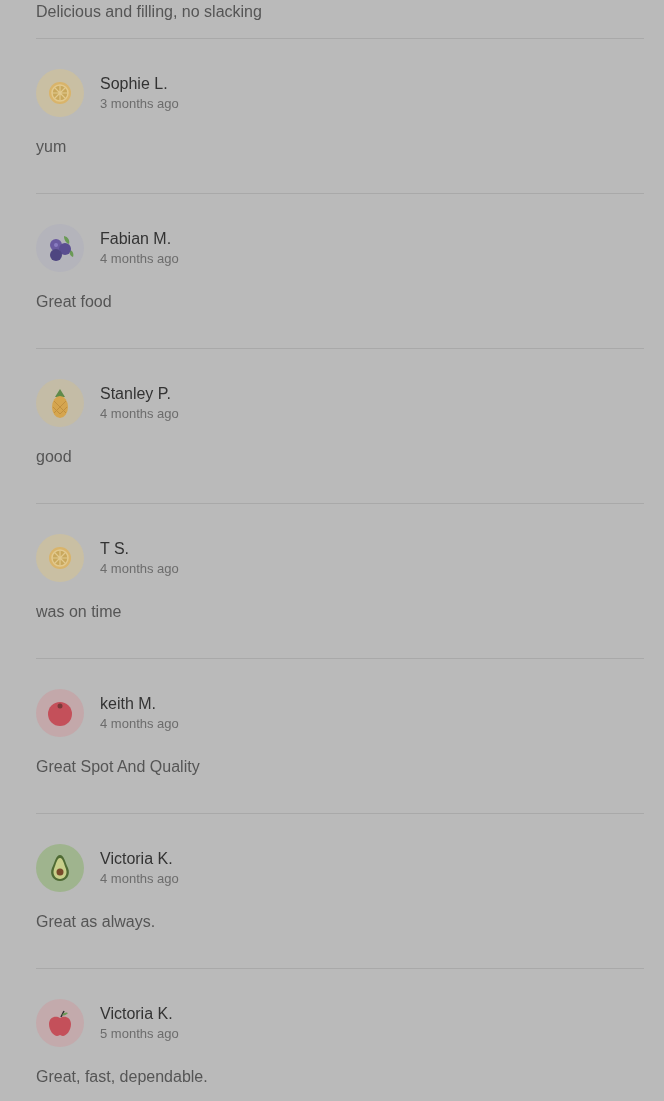 The width and height of the screenshot is (664, 1101). I want to click on apple-icon, so click(60, 1023).